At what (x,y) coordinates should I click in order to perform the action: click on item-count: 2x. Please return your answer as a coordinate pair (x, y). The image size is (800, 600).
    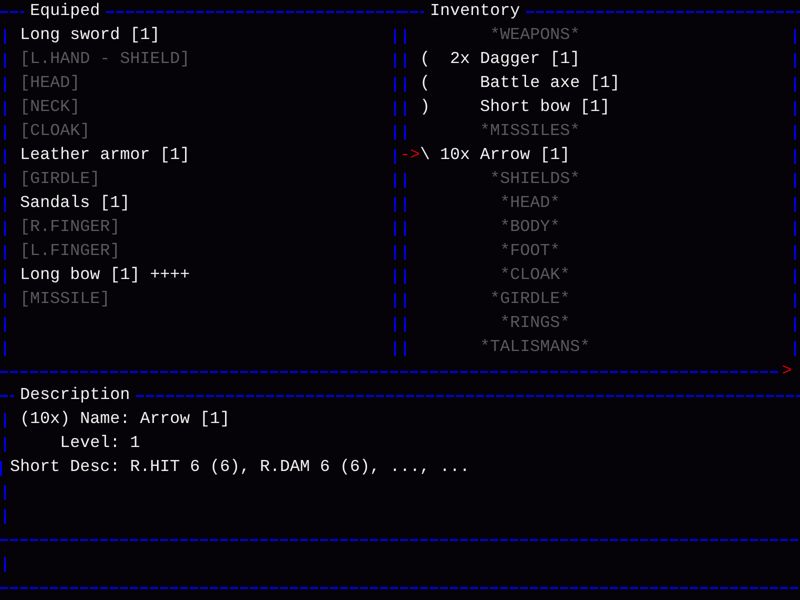
    Looking at the image, I should click on (460, 59).